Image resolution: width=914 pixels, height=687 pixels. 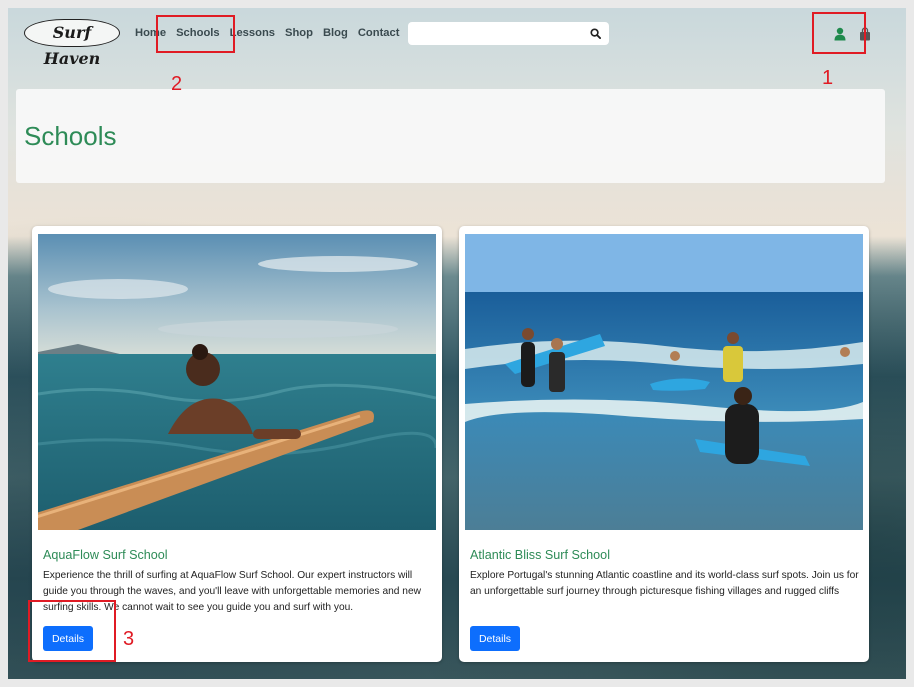 I want to click on card-title: Atlantic Bliss Surf School, so click(x=540, y=555).